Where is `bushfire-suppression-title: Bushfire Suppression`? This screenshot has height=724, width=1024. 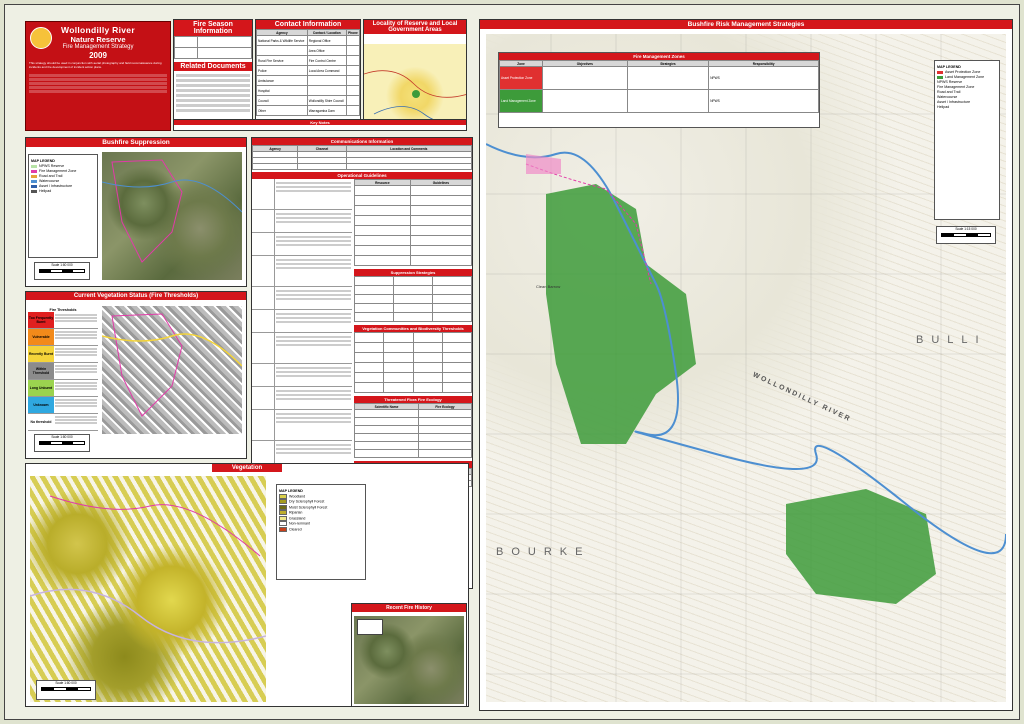
bushfire-suppression-title: Bushfire Suppression is located at coordinates (136, 142).